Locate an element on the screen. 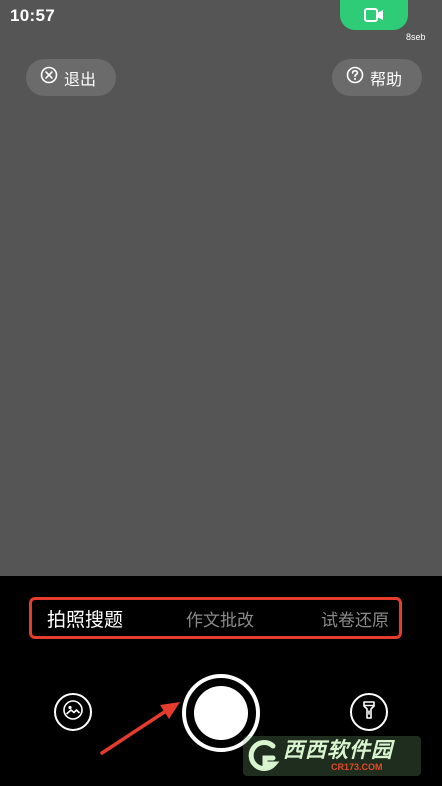  flashlight-button is located at coordinates (369, 712).